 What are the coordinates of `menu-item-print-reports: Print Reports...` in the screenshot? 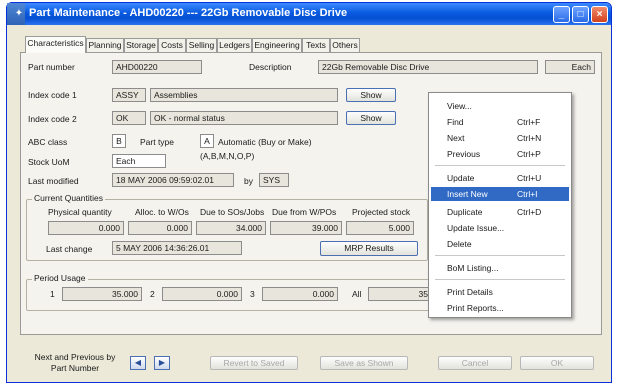 It's located at (500, 308).